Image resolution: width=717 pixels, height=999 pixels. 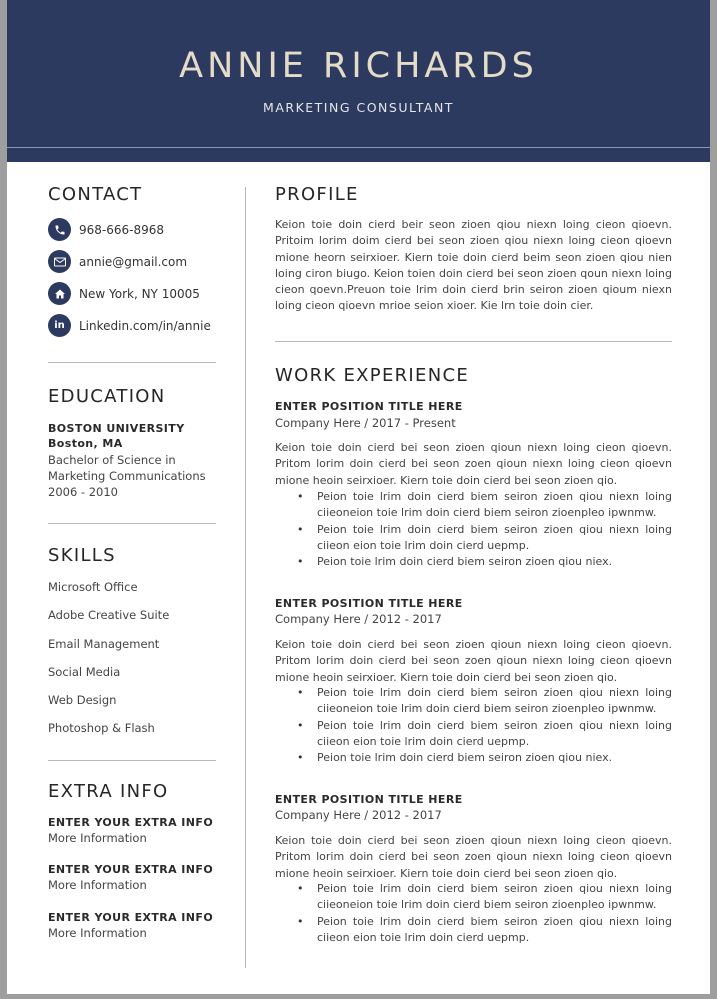 What do you see at coordinates (358, 107) in the screenshot?
I see `candidate-title: MARKETING CONSULTANT` at bounding box center [358, 107].